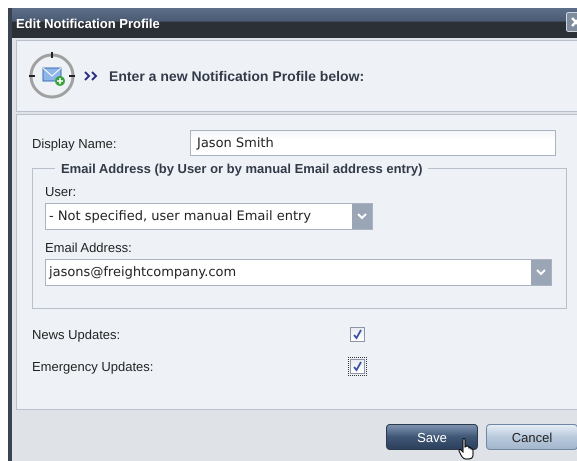 The height and width of the screenshot is (461, 577). What do you see at coordinates (88, 23) in the screenshot?
I see `window-title: Edit Notification Profile` at bounding box center [88, 23].